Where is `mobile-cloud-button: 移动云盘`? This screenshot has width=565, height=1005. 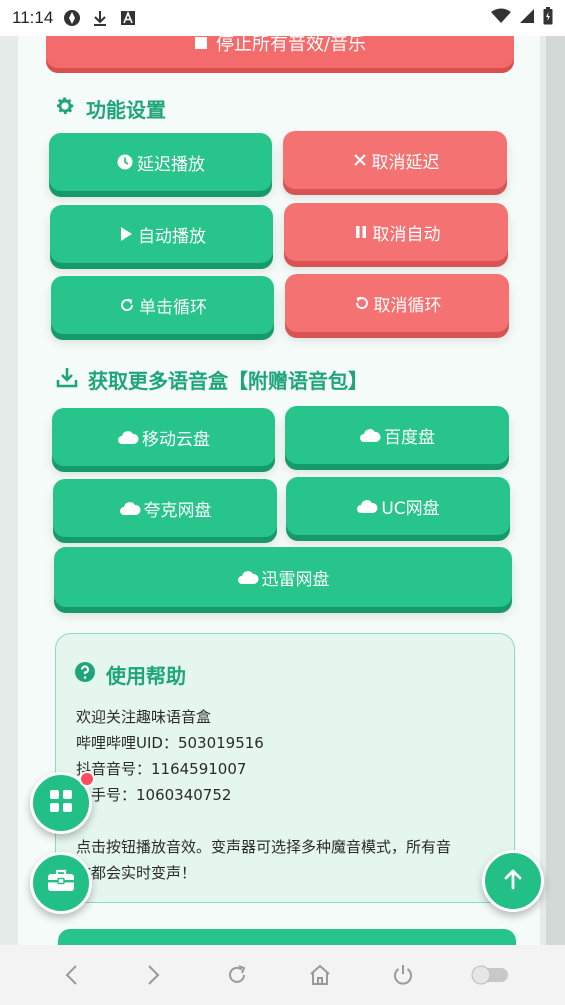
mobile-cloud-button: 移动云盘 is located at coordinates (163, 437).